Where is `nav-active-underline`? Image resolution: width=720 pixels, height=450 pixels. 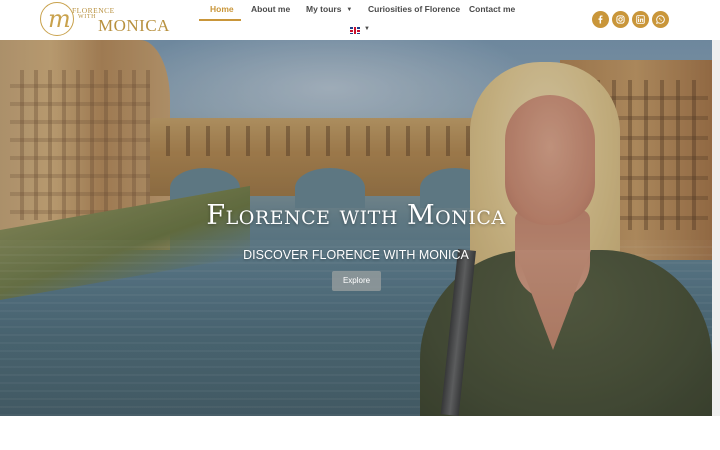 nav-active-underline is located at coordinates (220, 20).